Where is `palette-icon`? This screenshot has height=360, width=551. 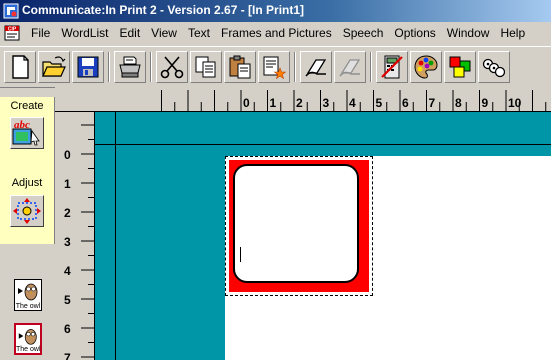 palette-icon is located at coordinates (426, 67).